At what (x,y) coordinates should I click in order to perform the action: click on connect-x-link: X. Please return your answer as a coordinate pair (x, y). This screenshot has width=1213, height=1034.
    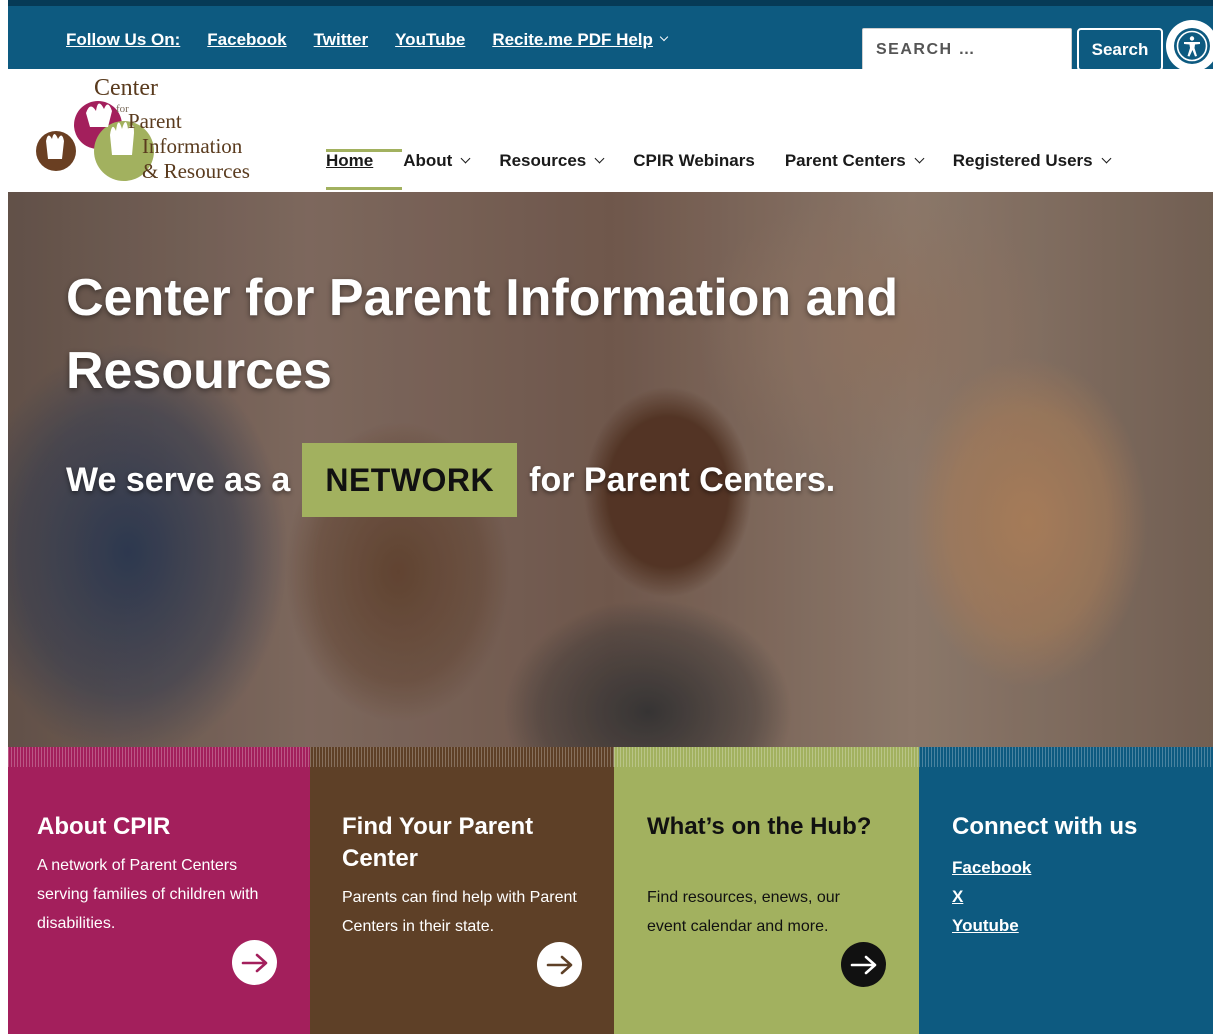
    Looking at the image, I should click on (991, 896).